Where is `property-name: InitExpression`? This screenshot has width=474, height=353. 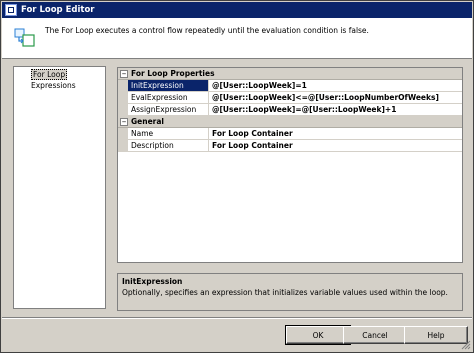 property-name: InitExpression is located at coordinates (168, 85).